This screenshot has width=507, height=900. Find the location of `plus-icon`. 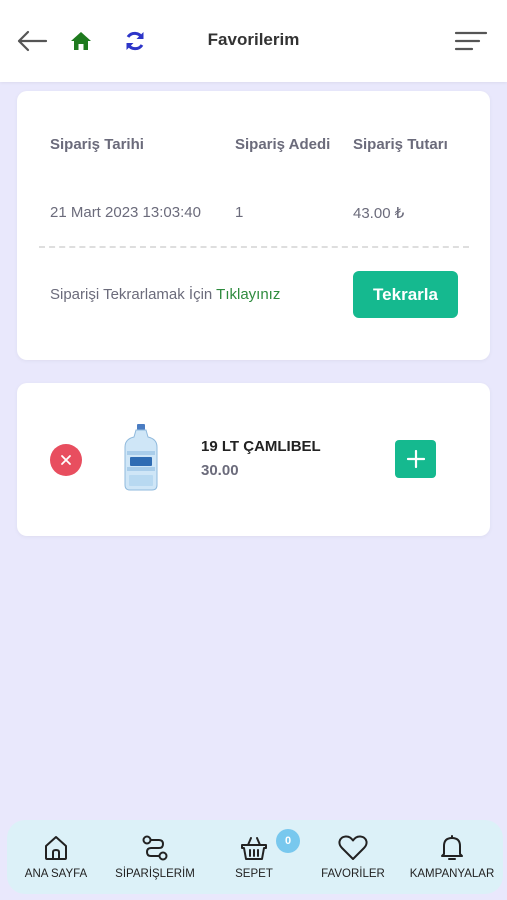

plus-icon is located at coordinates (415, 459).